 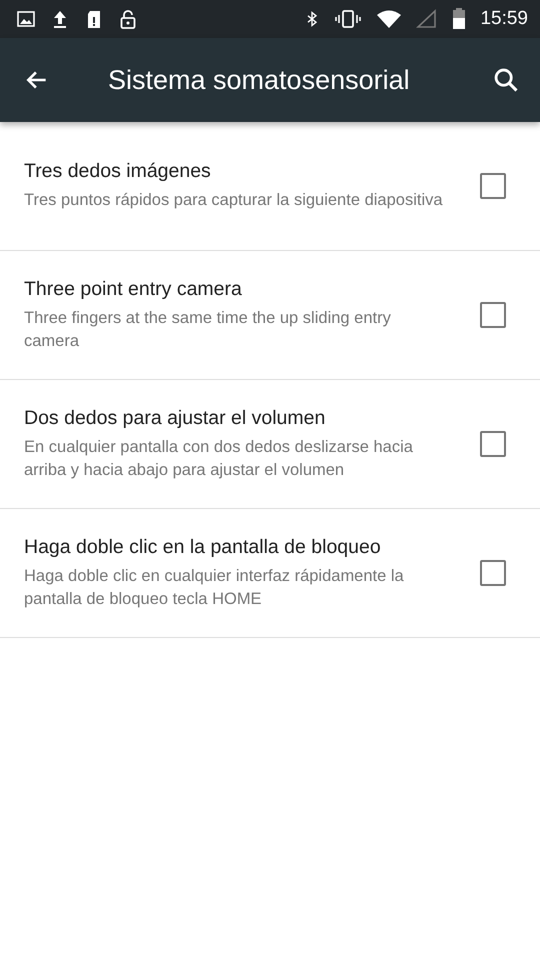 What do you see at coordinates (203, 547) in the screenshot?
I see `setting-title: Haga doble clic en la pantalla de bloqueo` at bounding box center [203, 547].